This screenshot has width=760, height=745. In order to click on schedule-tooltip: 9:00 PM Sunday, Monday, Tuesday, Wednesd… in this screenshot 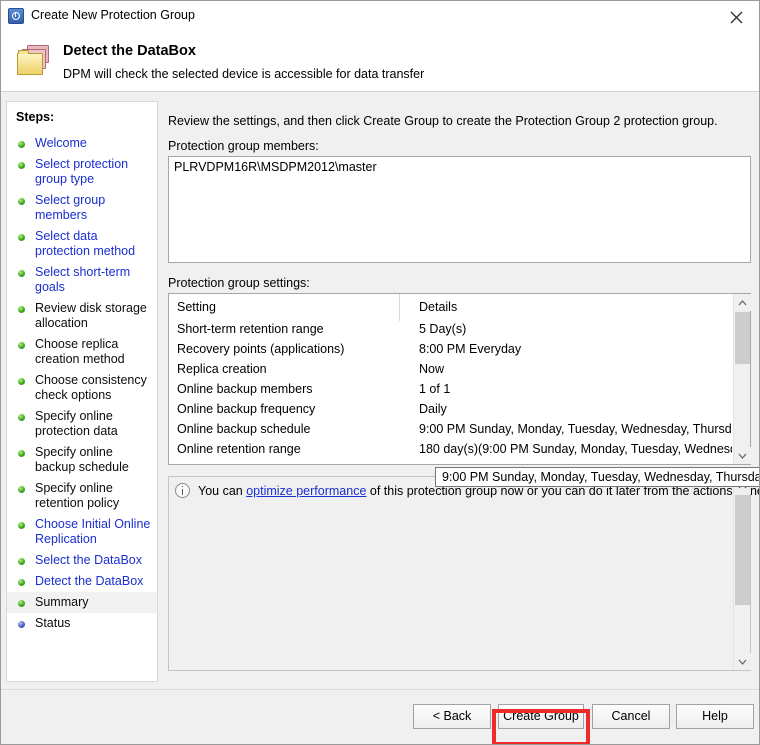, I will do `click(597, 477)`.